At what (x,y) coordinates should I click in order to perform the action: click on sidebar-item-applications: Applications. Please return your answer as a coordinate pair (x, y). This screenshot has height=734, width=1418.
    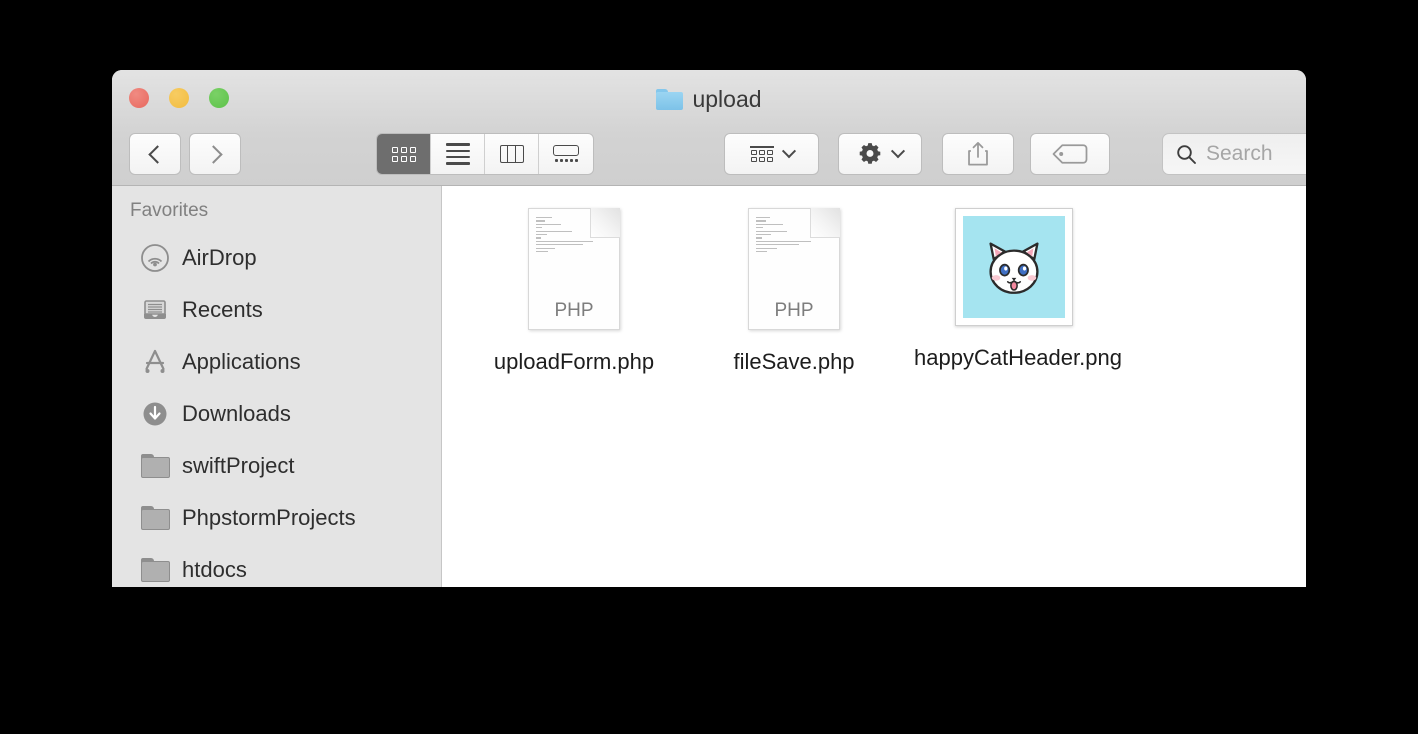
    Looking at the image, I should click on (276, 362).